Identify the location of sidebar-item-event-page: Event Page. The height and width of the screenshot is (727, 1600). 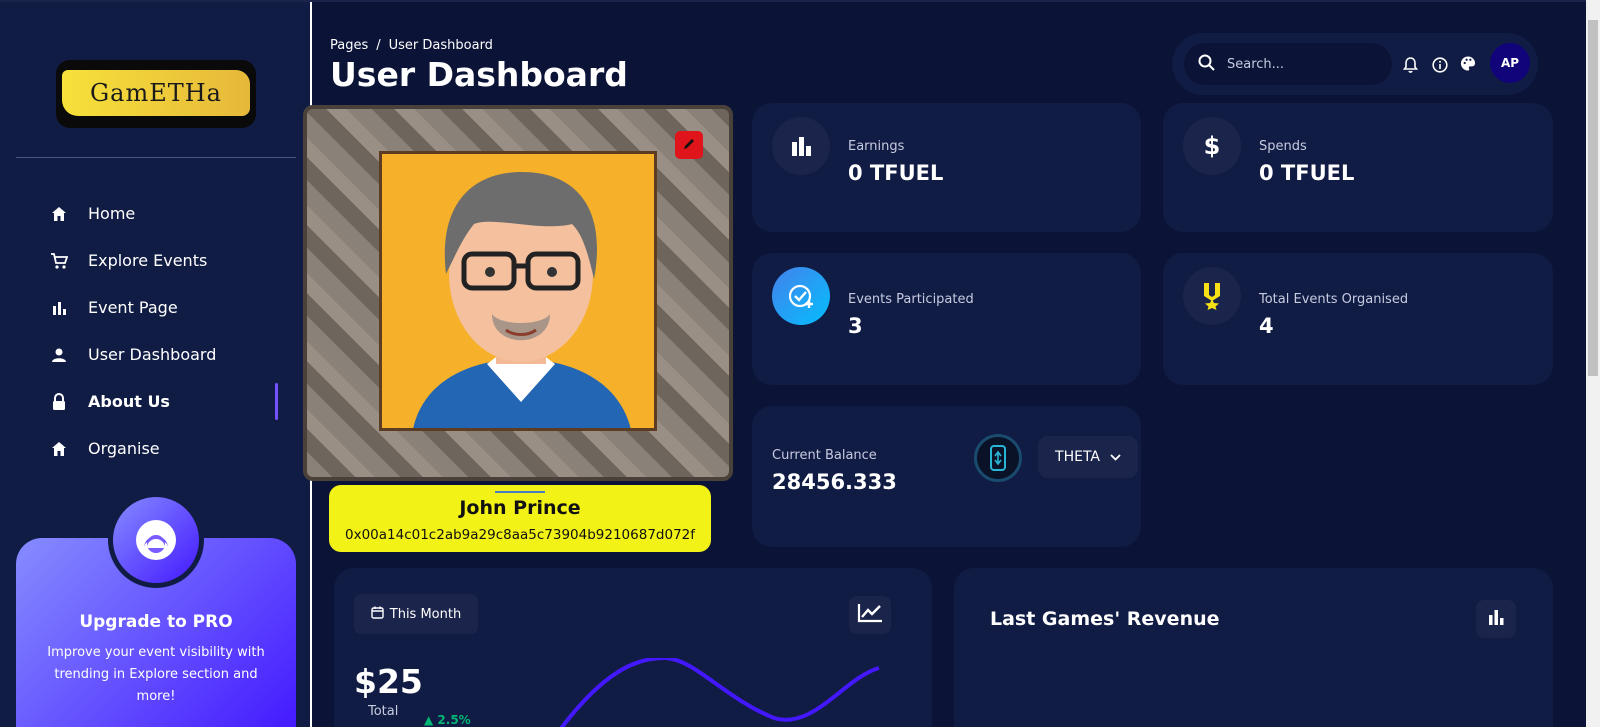
(156, 307).